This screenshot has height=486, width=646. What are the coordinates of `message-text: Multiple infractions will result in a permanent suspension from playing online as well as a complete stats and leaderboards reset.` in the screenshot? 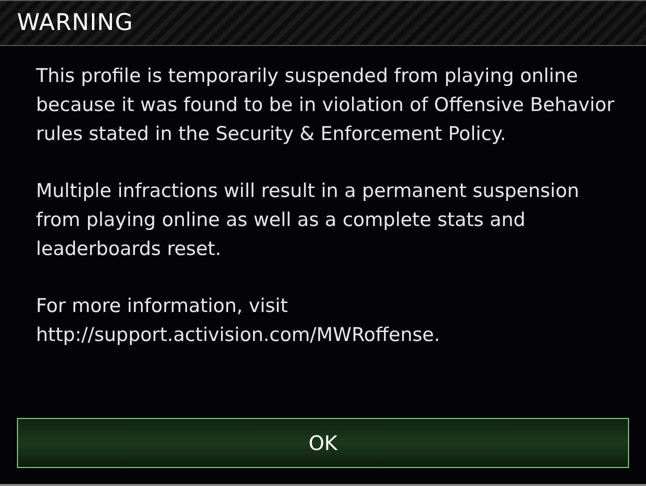 It's located at (308, 220).